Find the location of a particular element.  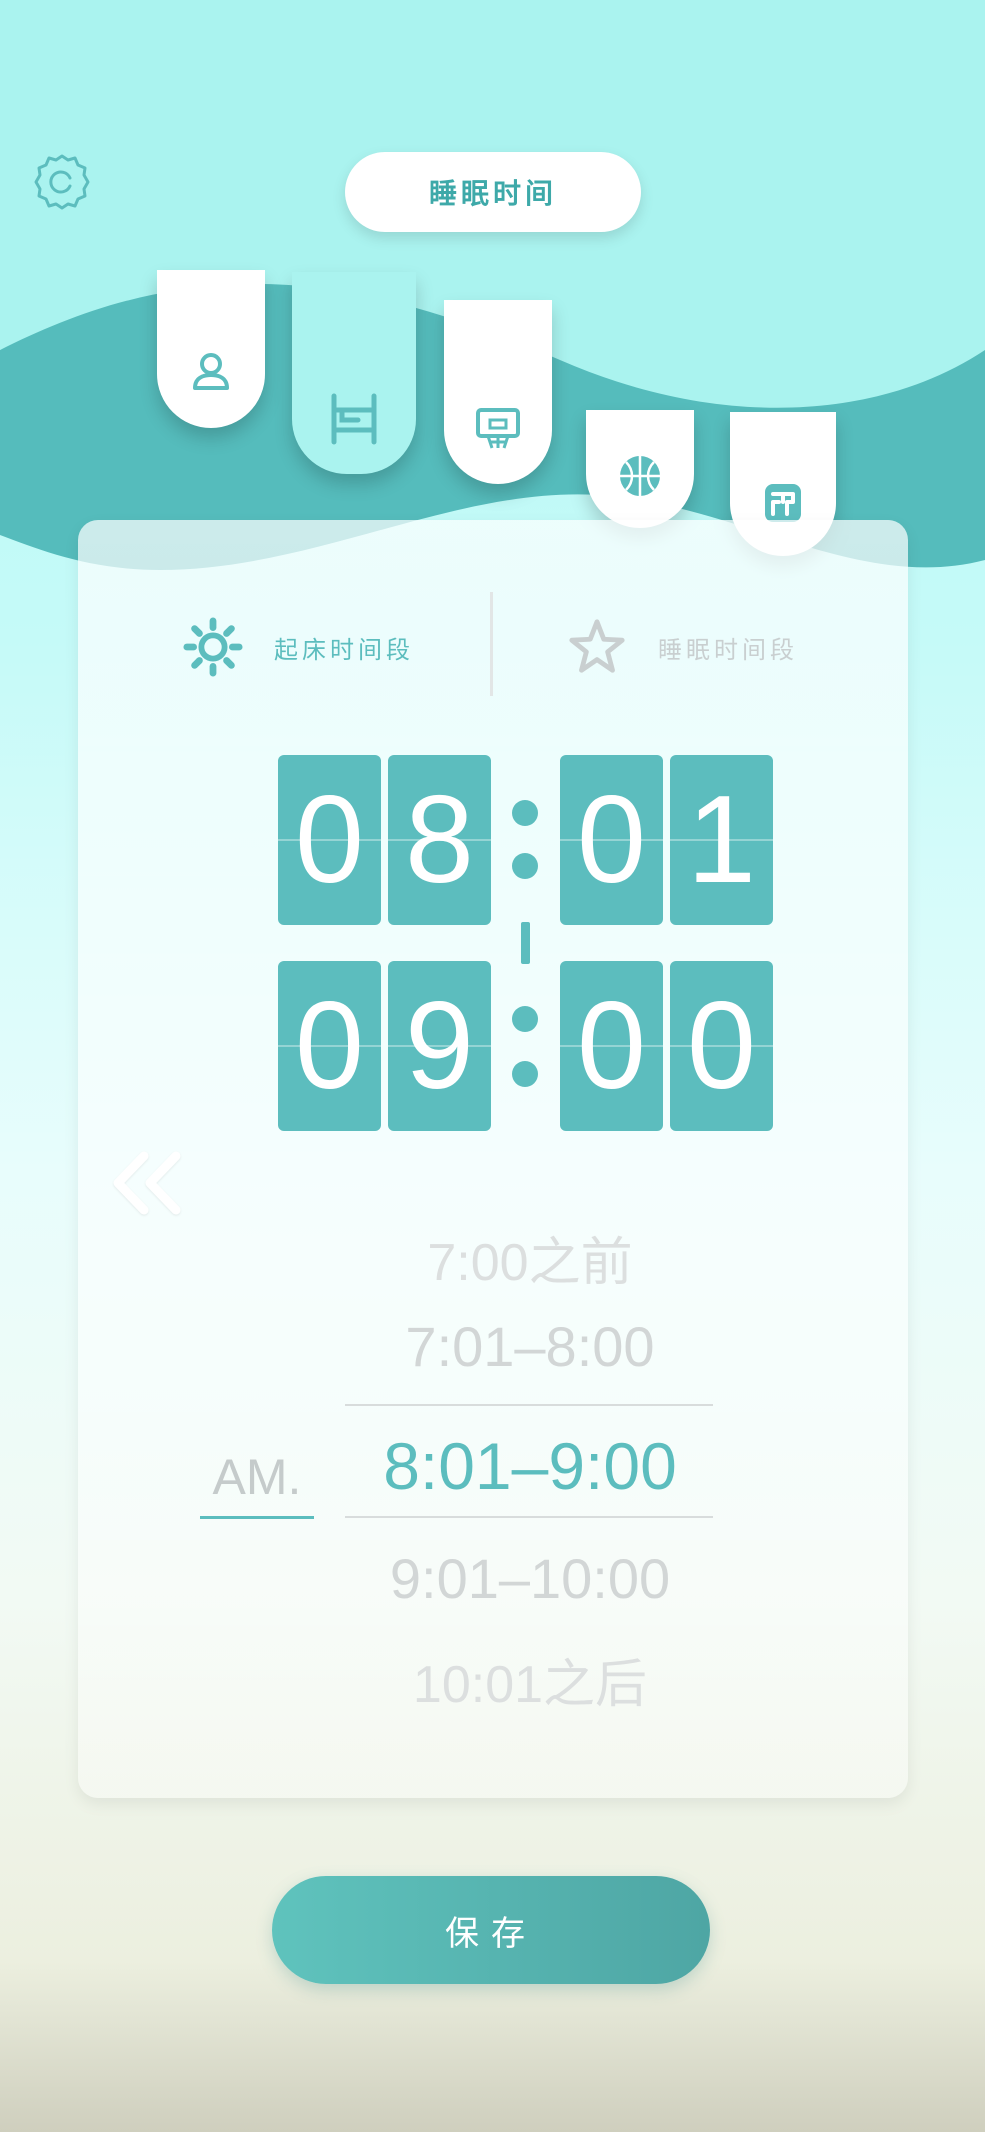

end-hour-digit-2: 9 is located at coordinates (439, 1046).